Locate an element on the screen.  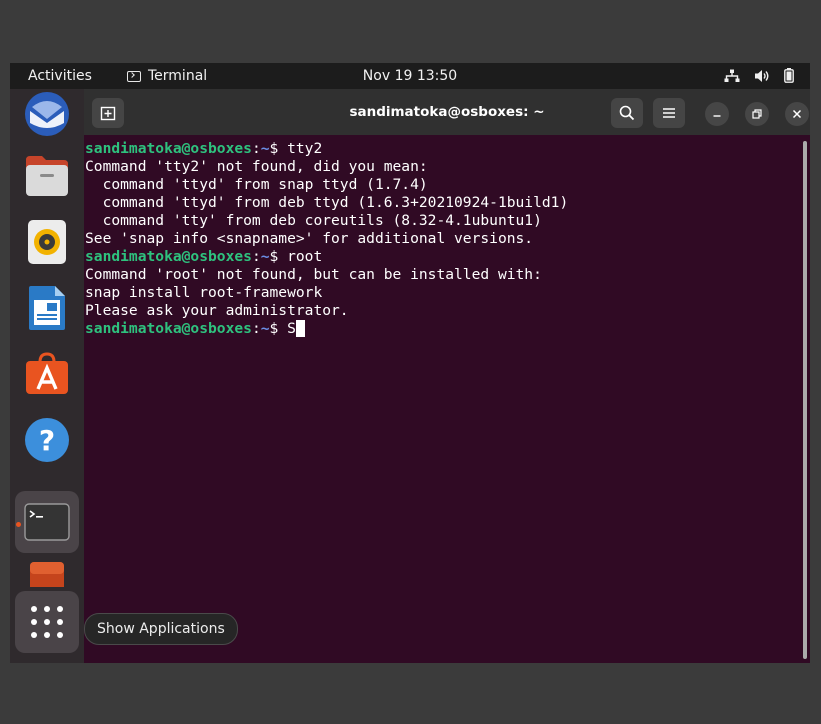
dock: ? is located at coordinates (47, 376).